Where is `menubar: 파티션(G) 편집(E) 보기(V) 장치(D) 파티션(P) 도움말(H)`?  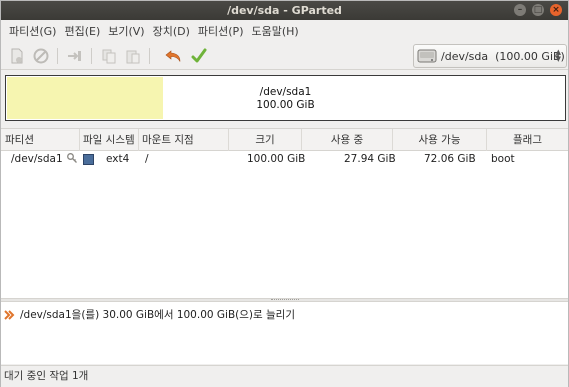 menubar: 파티션(G) 편집(E) 보기(V) 장치(D) 파티션(P) 도움말(H) is located at coordinates (284, 31).